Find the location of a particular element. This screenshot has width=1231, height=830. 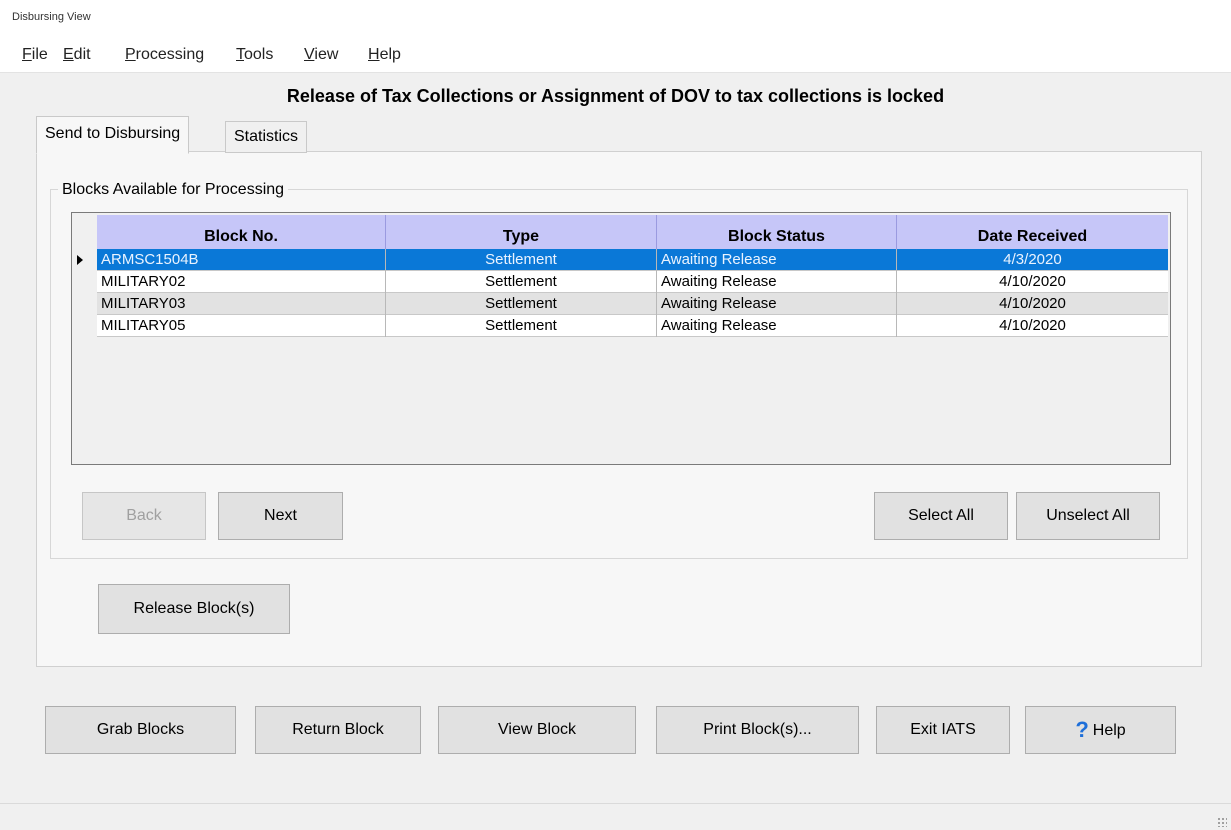

menu-help-rest: elp is located at coordinates (390, 54).